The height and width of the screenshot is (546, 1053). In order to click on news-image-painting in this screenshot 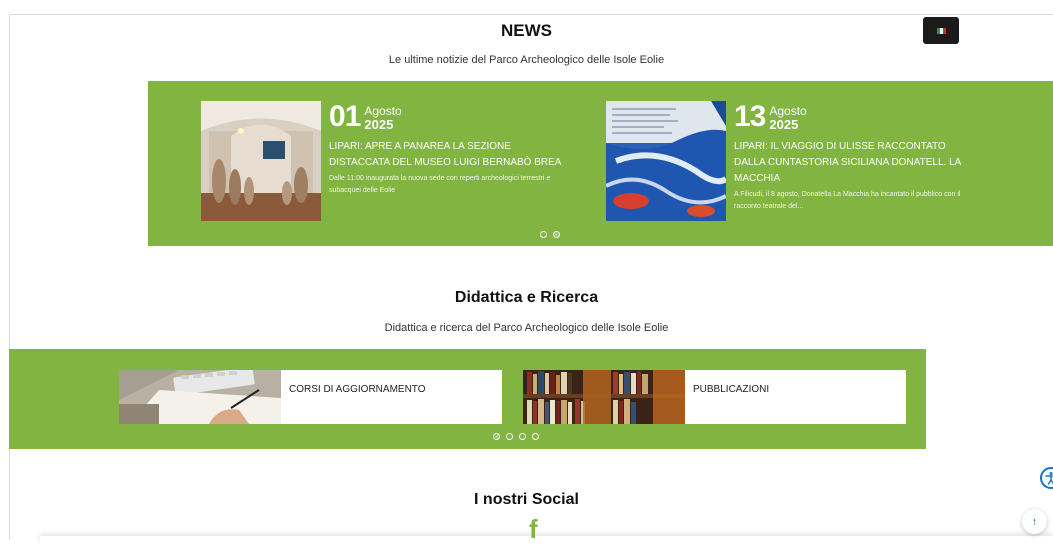, I will do `click(666, 161)`.